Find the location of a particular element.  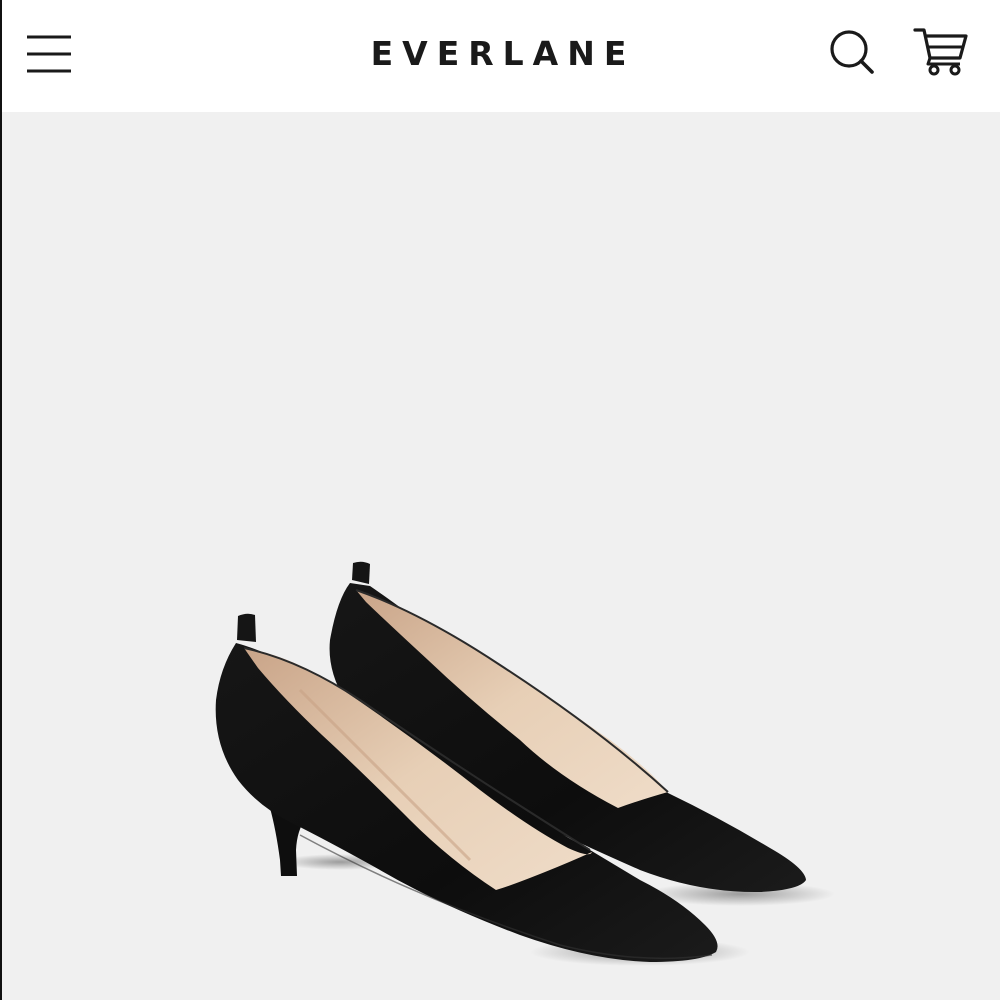

search-icon is located at coordinates (852, 52).